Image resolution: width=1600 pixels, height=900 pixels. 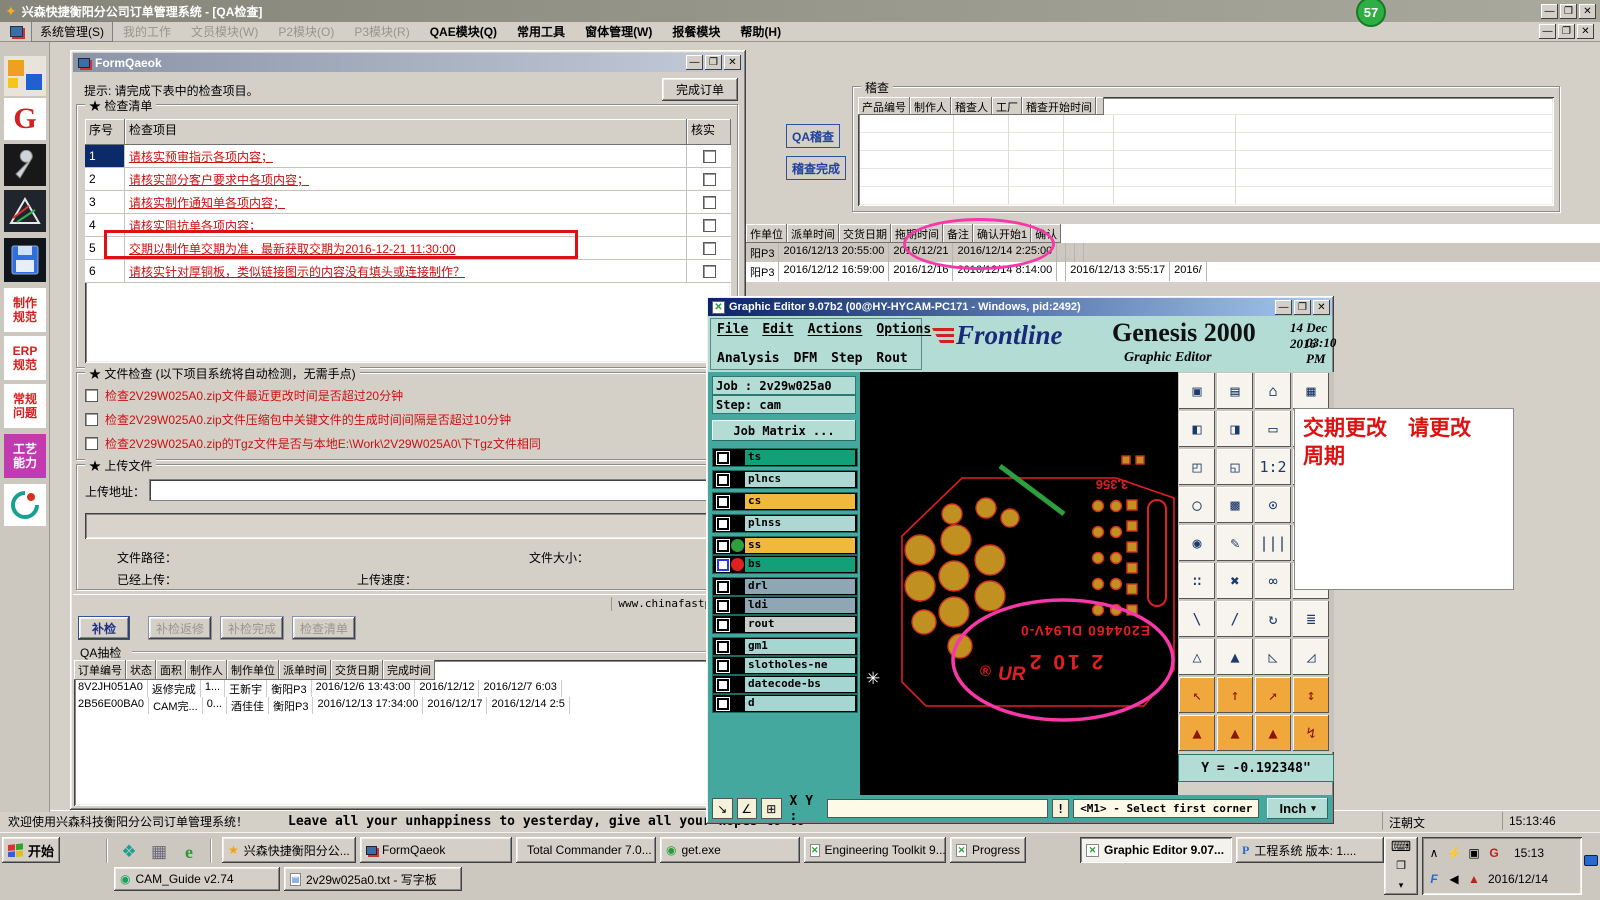 What do you see at coordinates (1235, 581) in the screenshot?
I see `ge-tool-button: ✖` at bounding box center [1235, 581].